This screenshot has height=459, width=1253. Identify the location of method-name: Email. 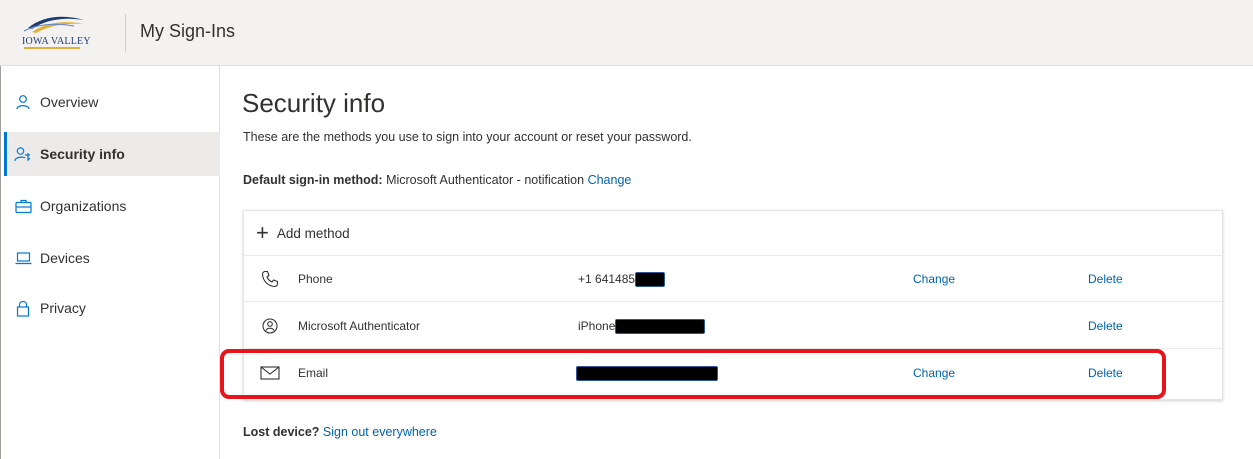
(313, 373).